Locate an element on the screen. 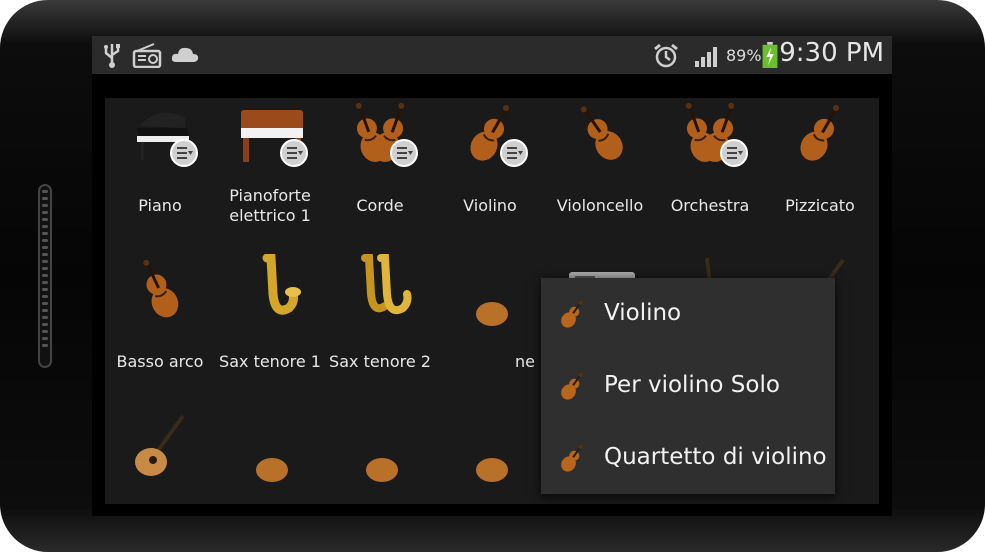 This screenshot has height=552, width=985. instrument-label: Sax tenore 1 is located at coordinates (270, 361).